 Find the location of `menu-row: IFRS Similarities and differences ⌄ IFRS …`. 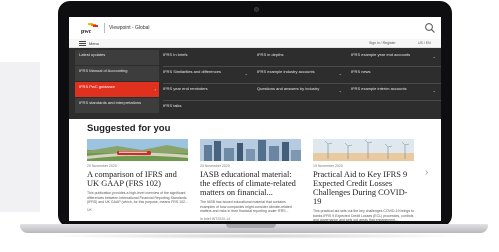

menu-row: IFRS Similarities and differences ⌄ IFRS … is located at coordinates (302, 75).